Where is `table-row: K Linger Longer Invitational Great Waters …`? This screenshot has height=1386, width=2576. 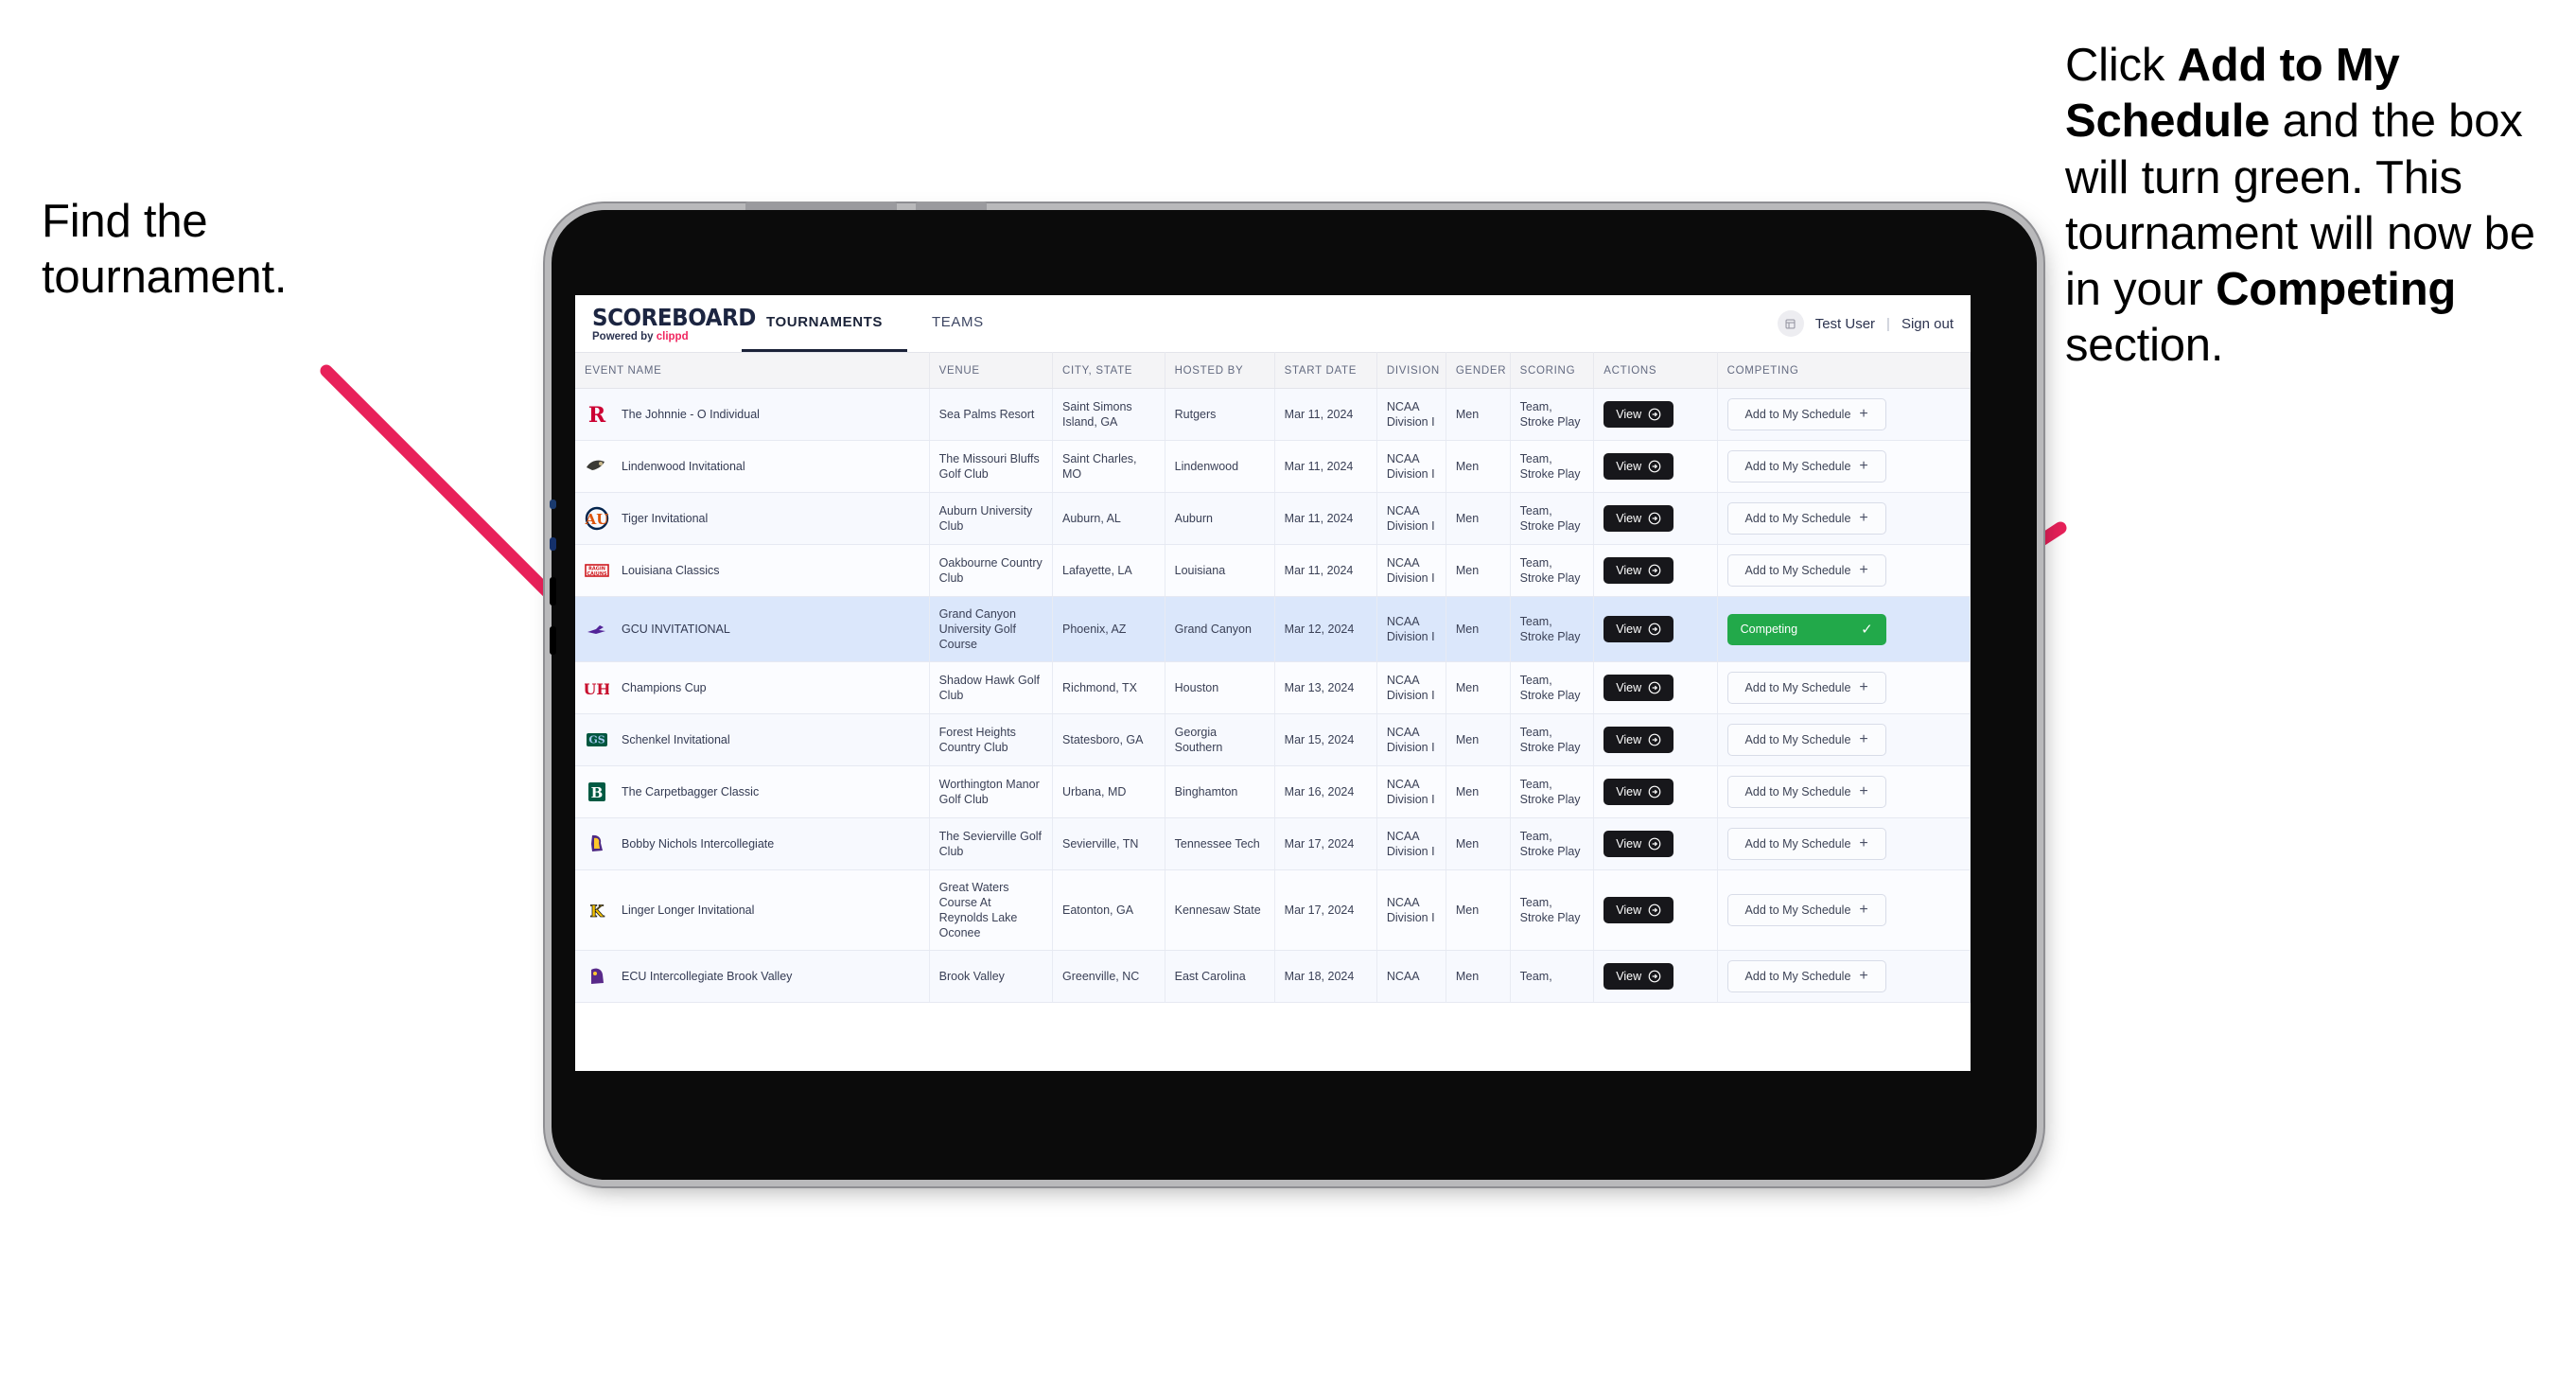 table-row: K Linger Longer Invitational Great Waters … is located at coordinates (1273, 910).